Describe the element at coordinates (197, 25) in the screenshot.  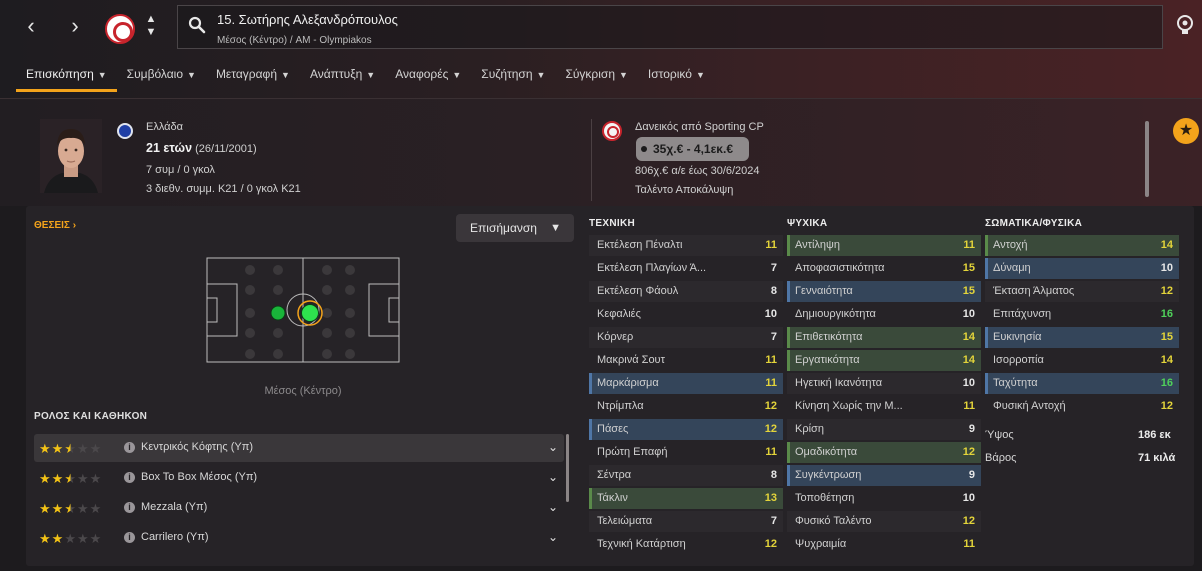
I see `search-icon` at that location.